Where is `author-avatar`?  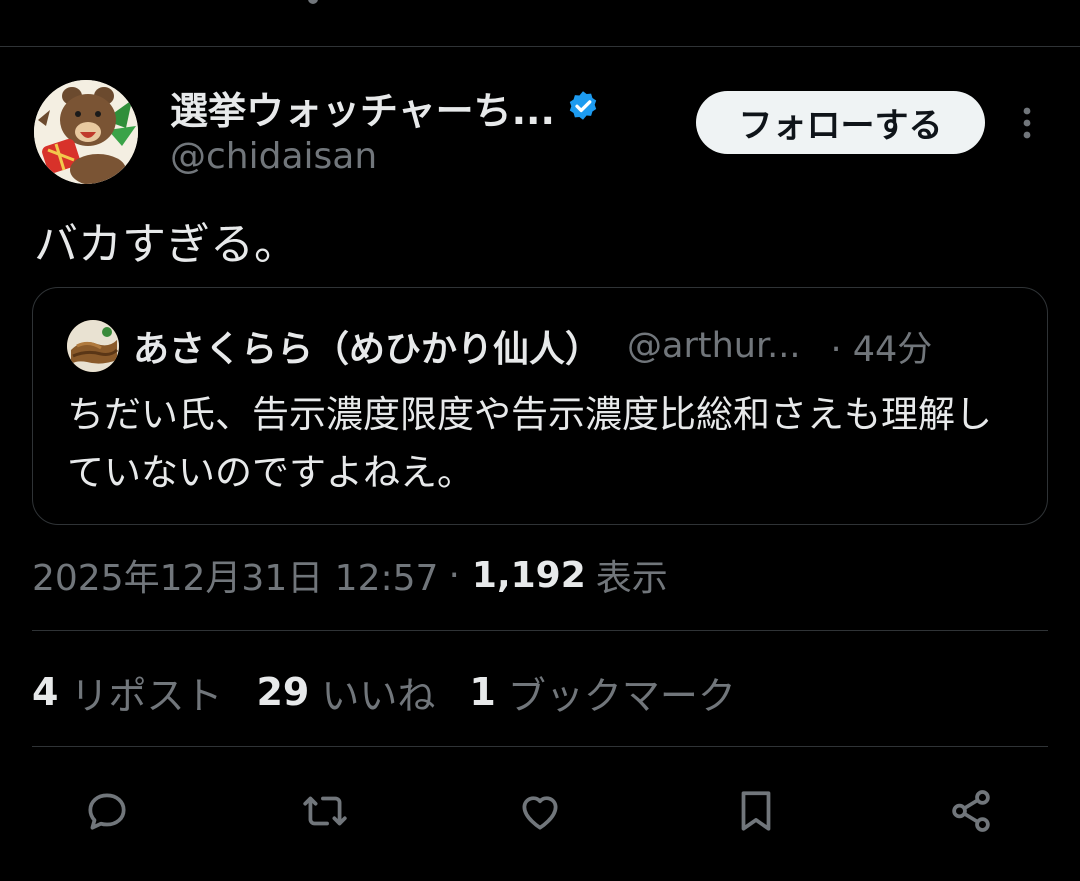
author-avatar is located at coordinates (86, 132).